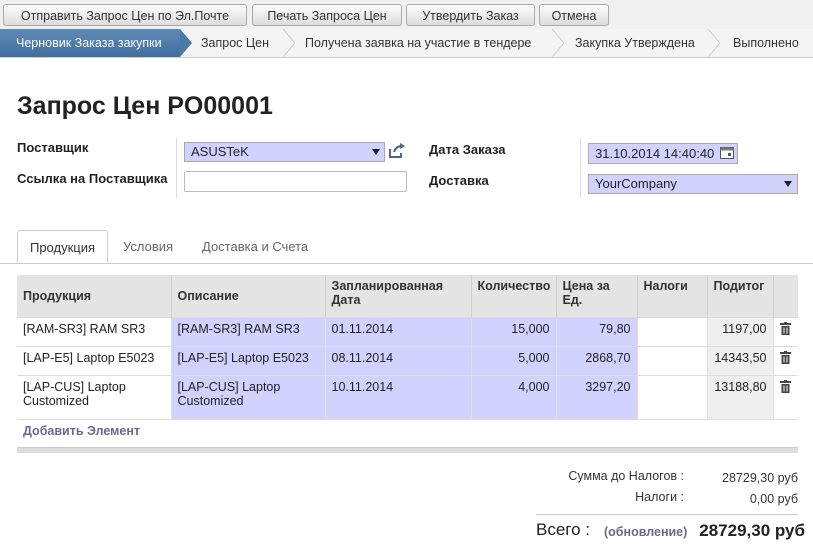 The height and width of the screenshot is (548, 813). Describe the element at coordinates (636, 183) in the screenshot. I see `delivery-value: YourCompany` at that location.